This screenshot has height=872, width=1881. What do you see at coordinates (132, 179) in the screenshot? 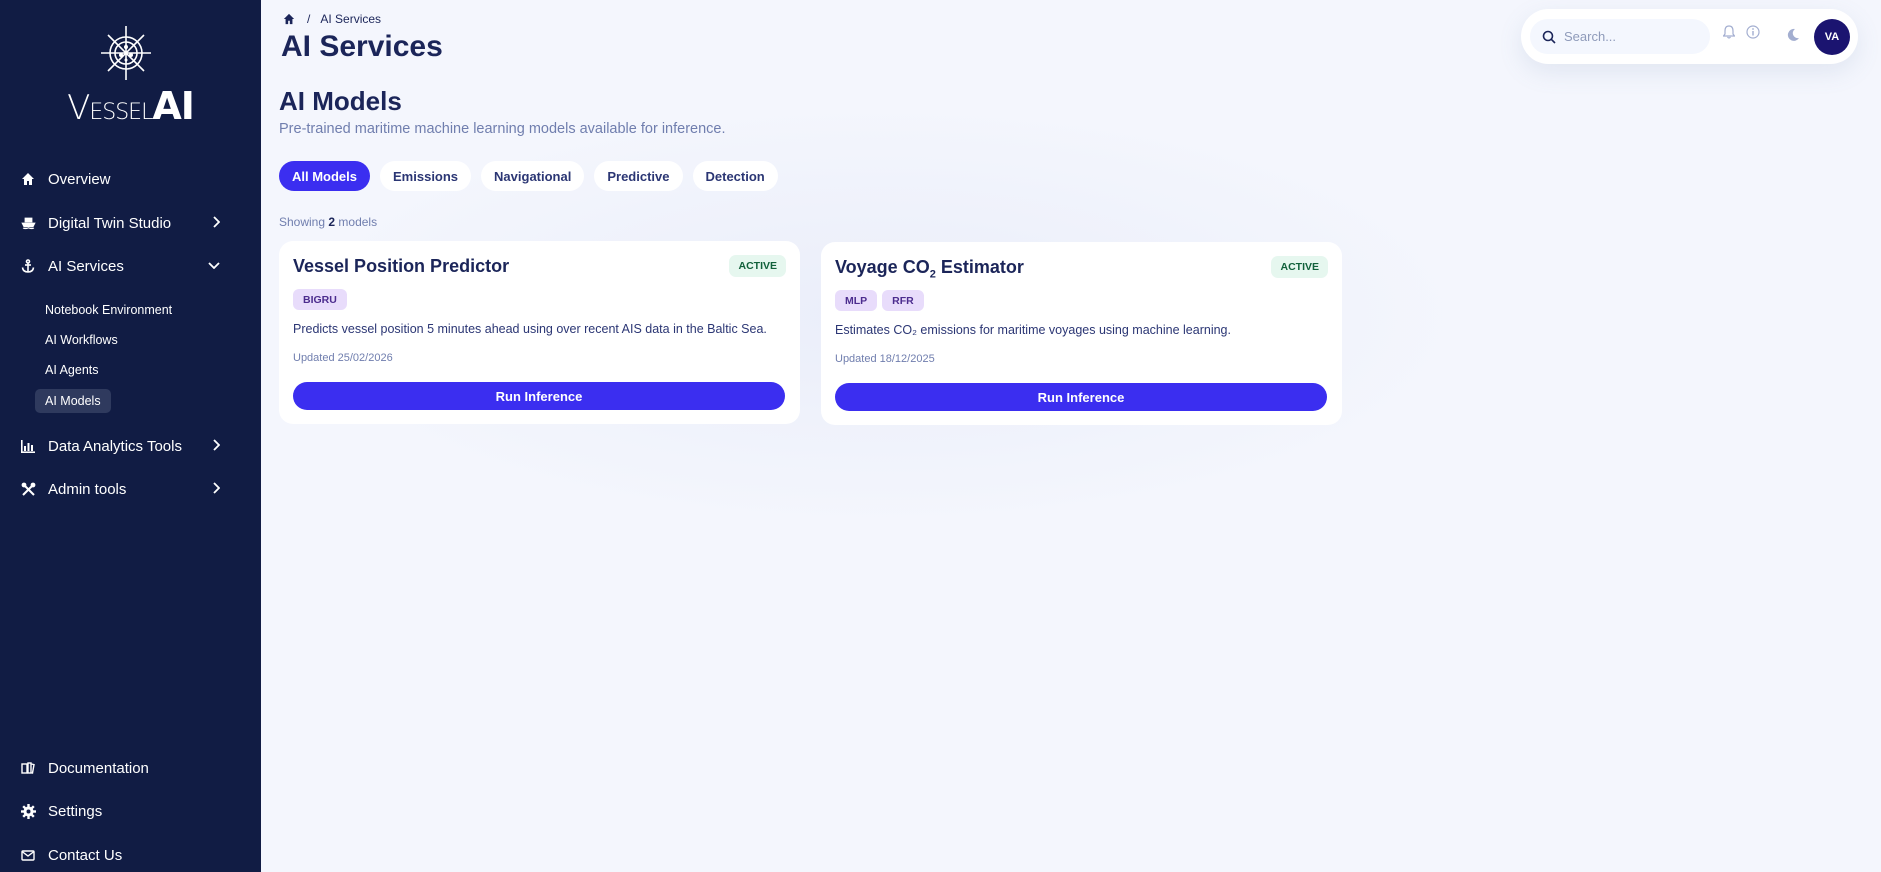
I see `sidebar-item-overview: Overview` at bounding box center [132, 179].